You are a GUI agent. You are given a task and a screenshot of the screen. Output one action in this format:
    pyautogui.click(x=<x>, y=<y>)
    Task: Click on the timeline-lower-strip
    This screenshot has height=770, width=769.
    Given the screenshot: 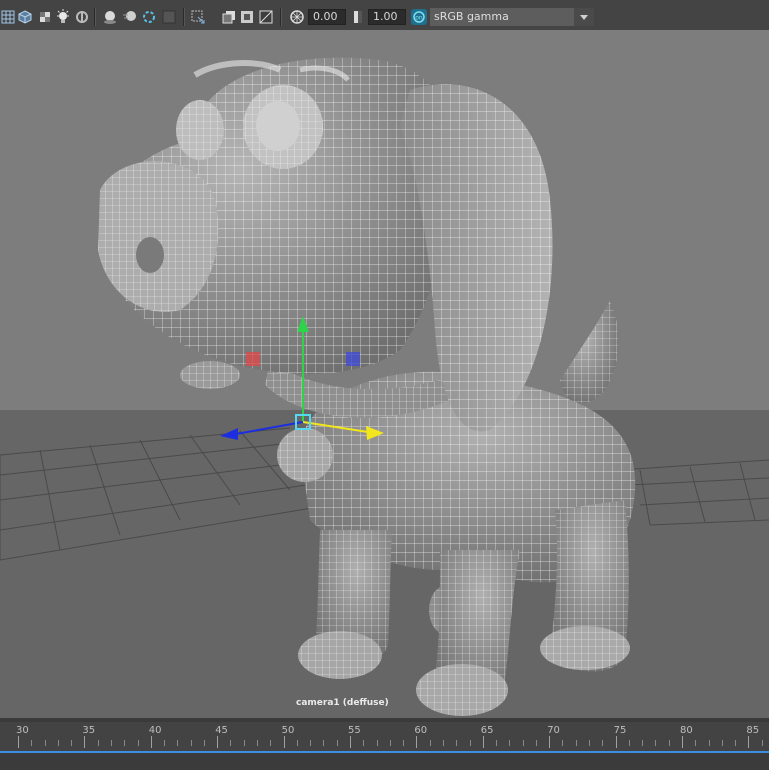 What is the action you would take?
    pyautogui.click(x=384, y=761)
    